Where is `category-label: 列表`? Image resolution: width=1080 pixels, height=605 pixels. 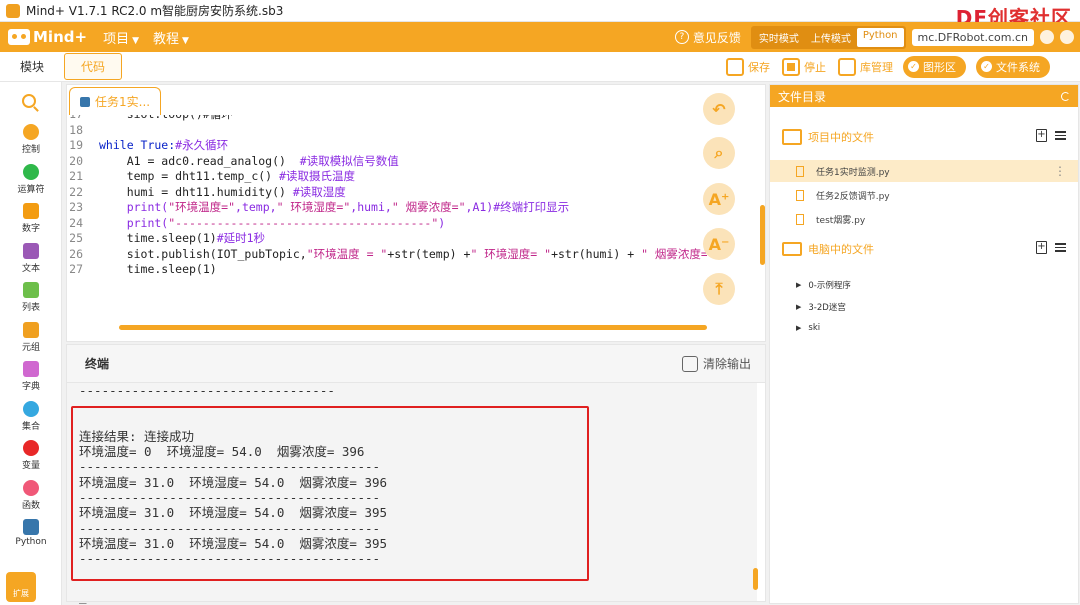
category-label: 列表 is located at coordinates (30, 308).